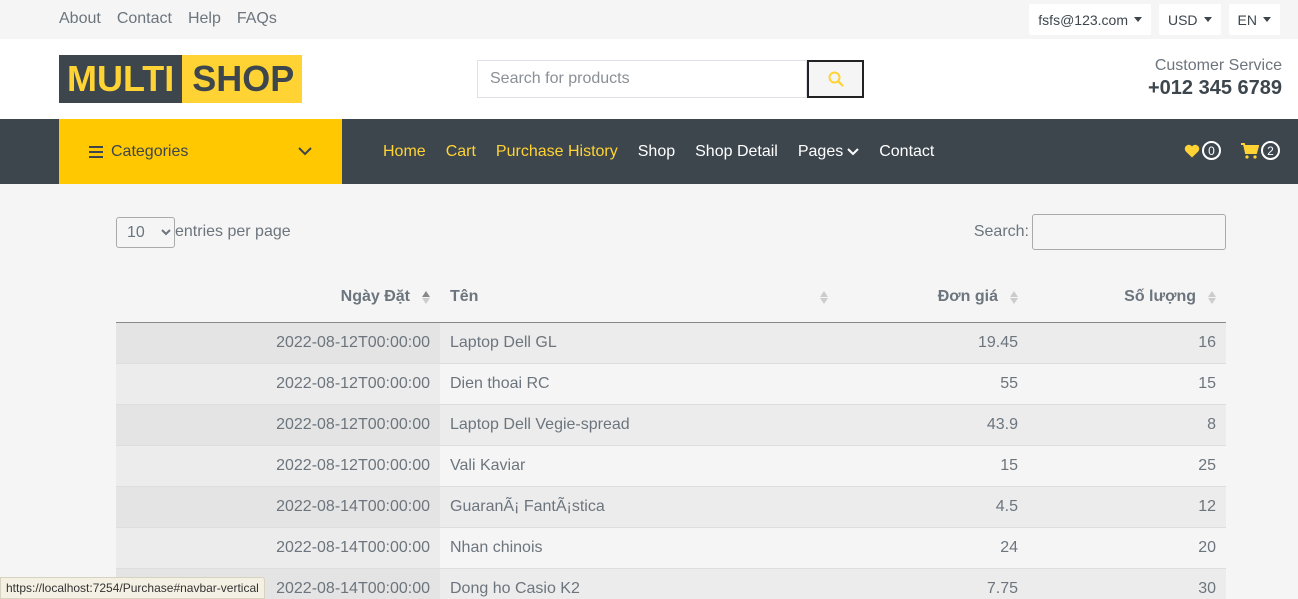 The width and height of the screenshot is (1298, 599). I want to click on top-dropdowns: fsfs@123.com USD EN, so click(1154, 19).